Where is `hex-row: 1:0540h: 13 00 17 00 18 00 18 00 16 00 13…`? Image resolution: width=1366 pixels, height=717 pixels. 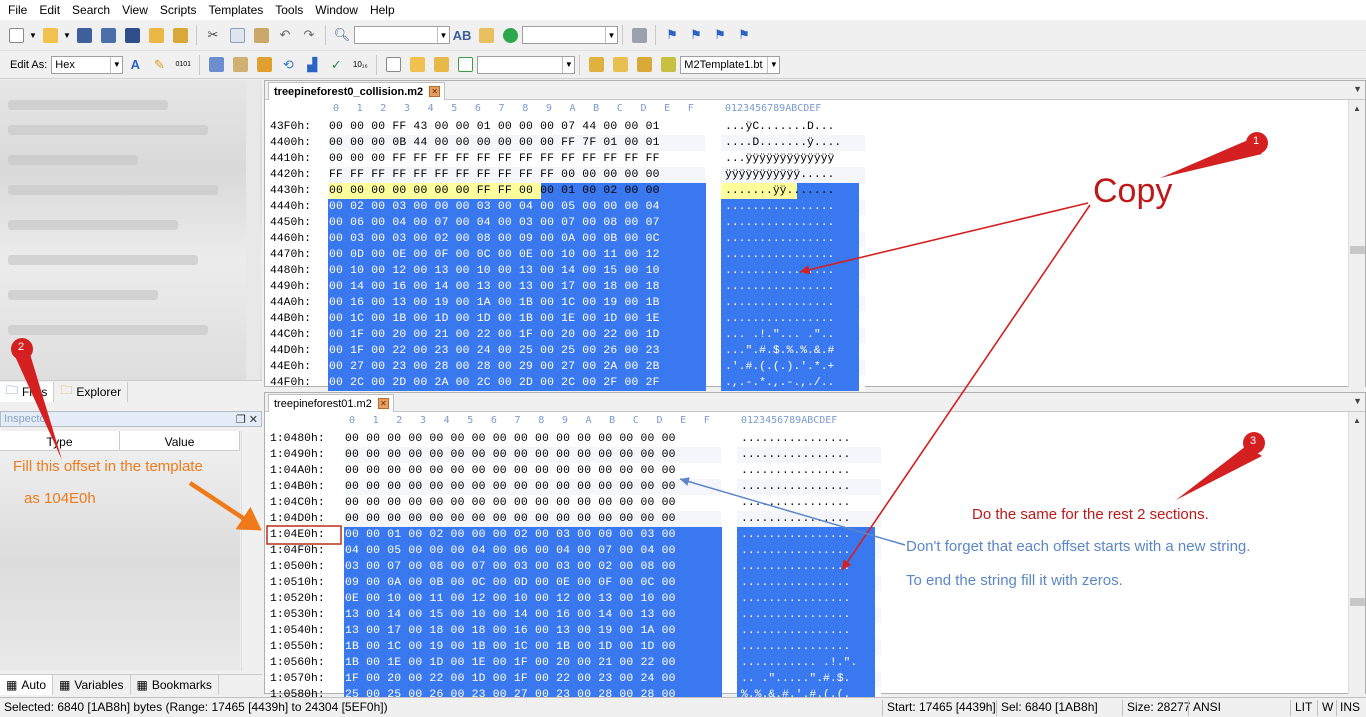
hex-row: 1:0540h: 13 00 17 00 18 00 18 00 16 00 13… is located at coordinates (575, 631).